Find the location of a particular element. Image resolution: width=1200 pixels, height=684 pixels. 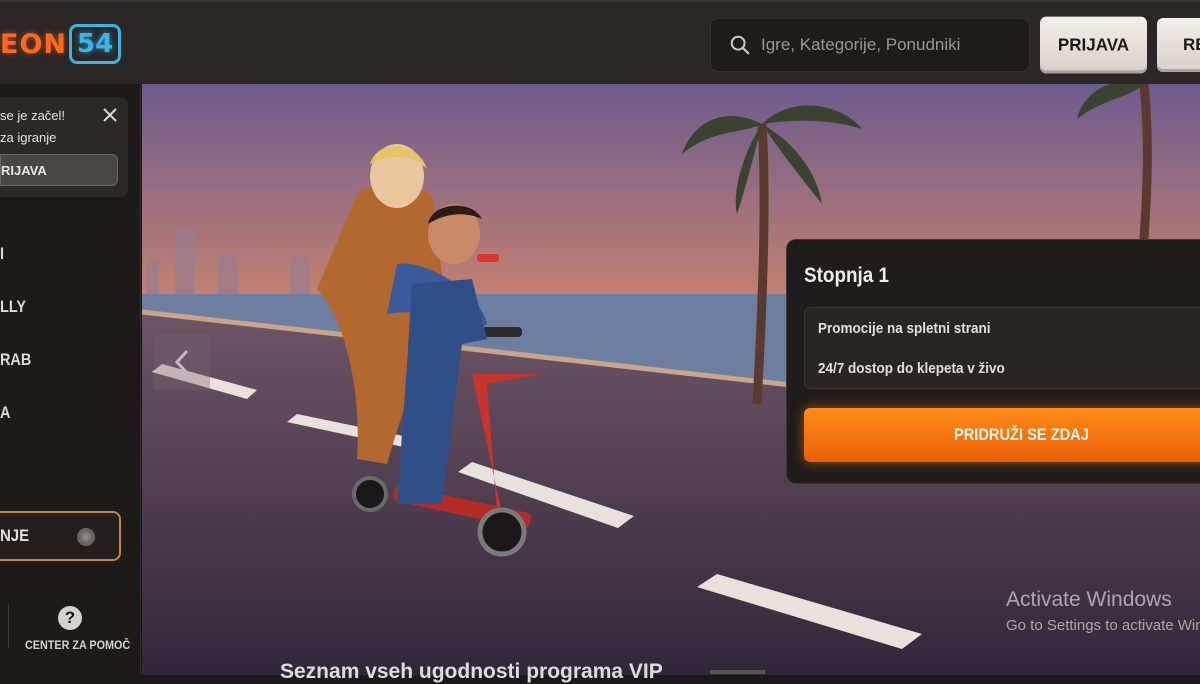

section-heading: Seznam vseh ugodnosti programa VIP is located at coordinates (471, 671).